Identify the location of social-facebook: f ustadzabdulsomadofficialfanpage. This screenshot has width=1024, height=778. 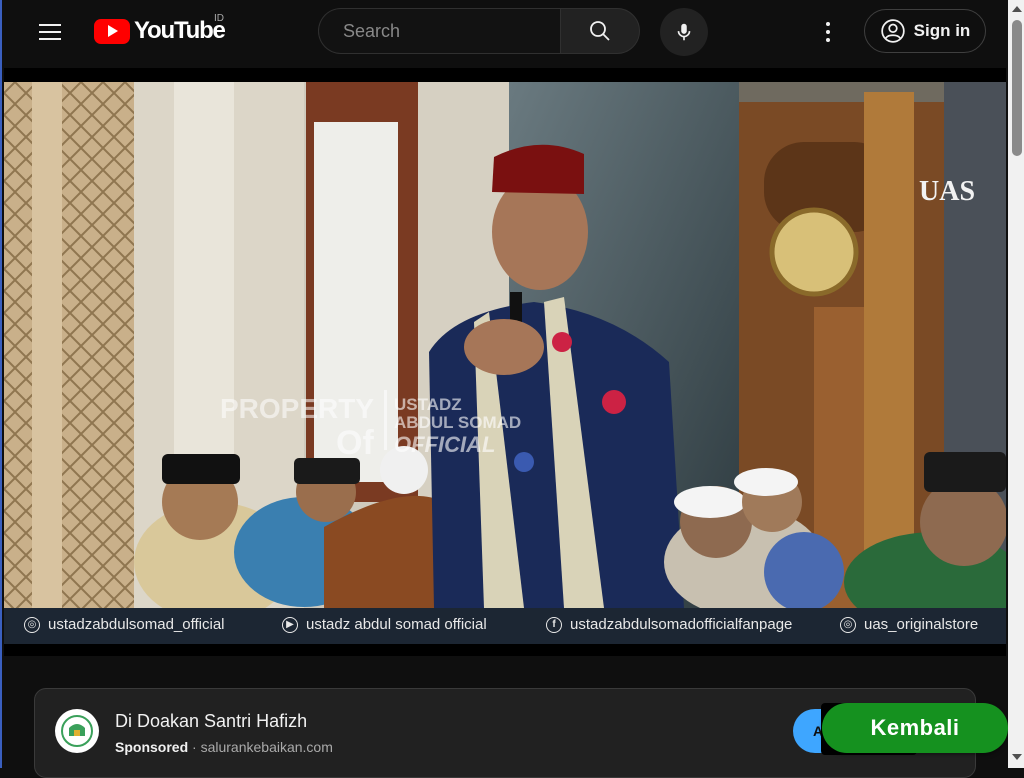
(669, 624).